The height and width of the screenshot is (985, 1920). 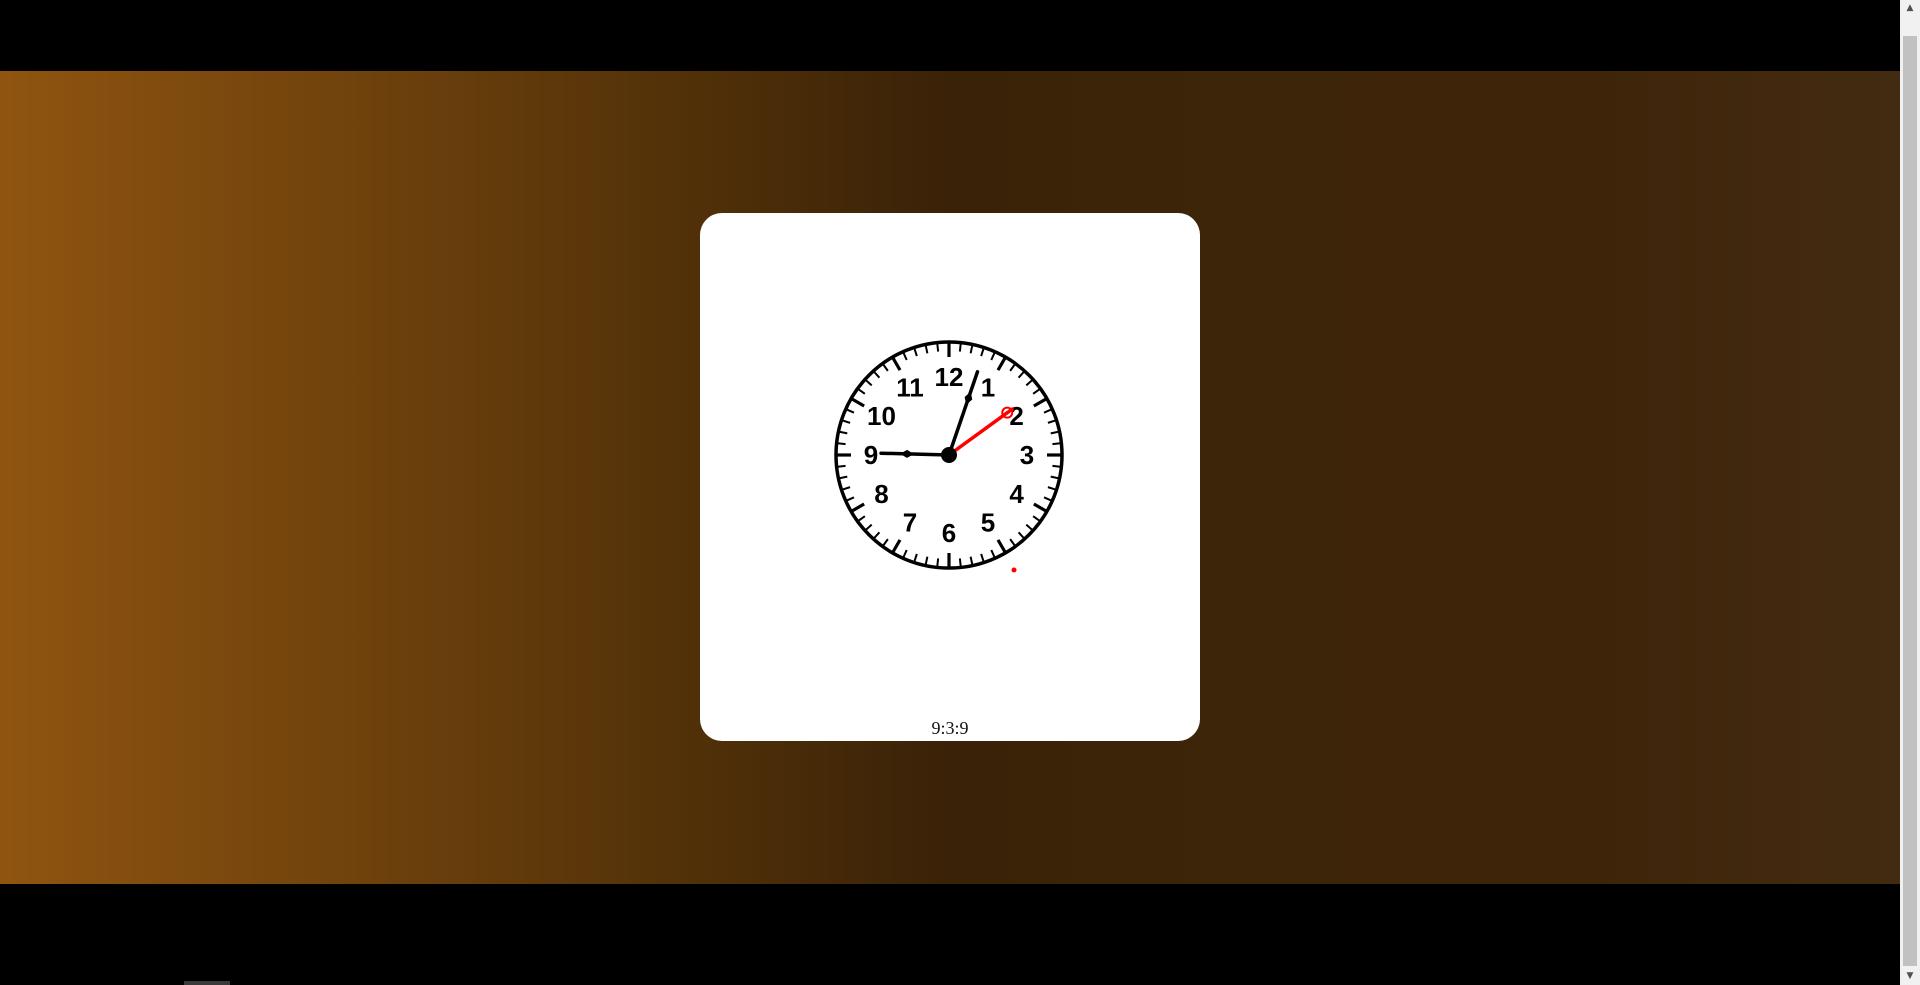 What do you see at coordinates (871, 455) in the screenshot?
I see `clock-numeral-9: 9` at bounding box center [871, 455].